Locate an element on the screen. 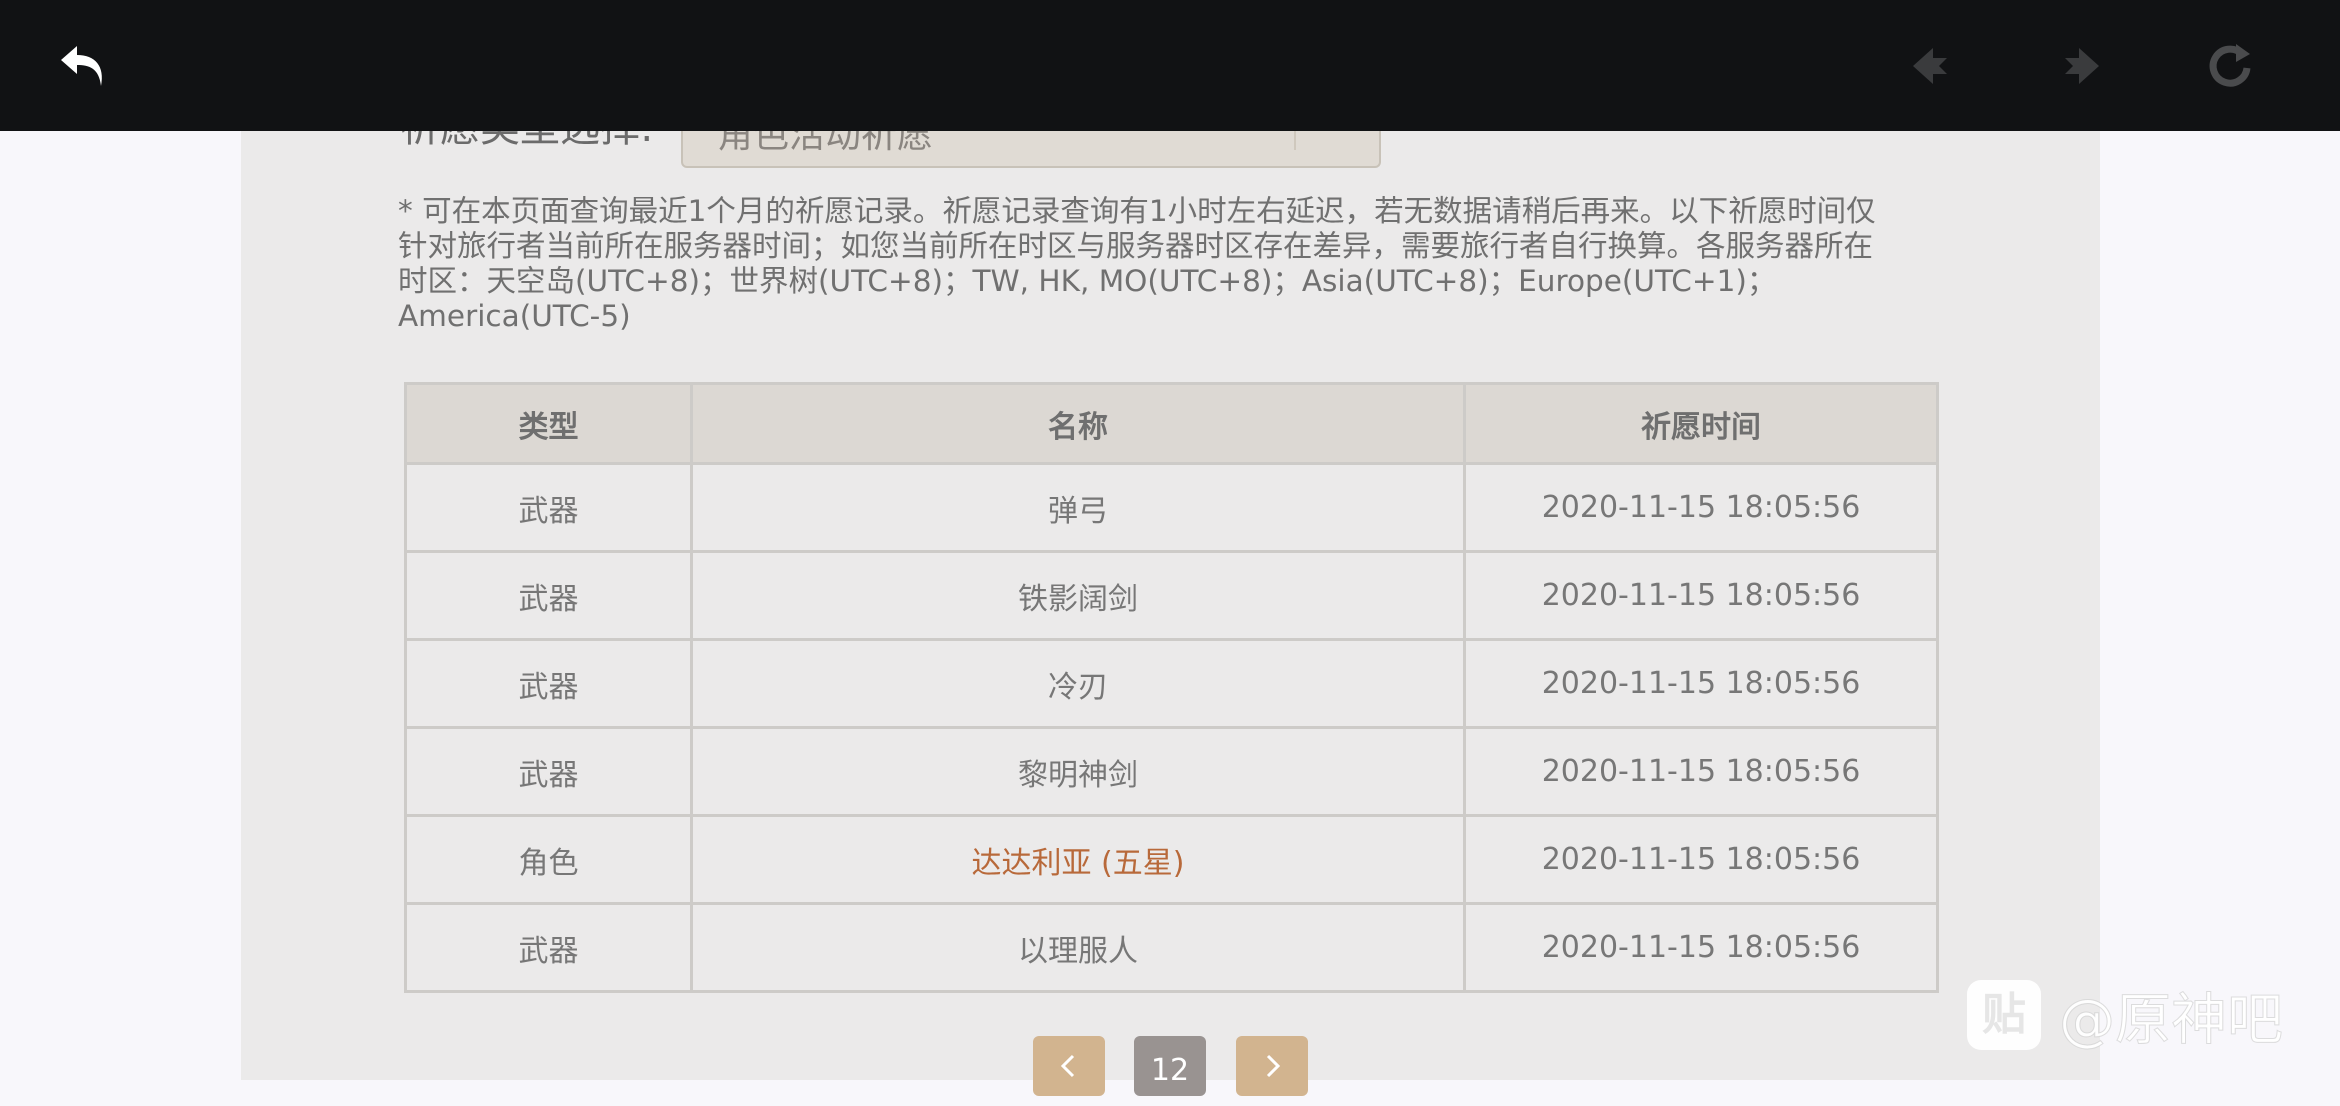 The height and width of the screenshot is (1106, 2340). watermark-badge: 贴 is located at coordinates (2004, 1015).